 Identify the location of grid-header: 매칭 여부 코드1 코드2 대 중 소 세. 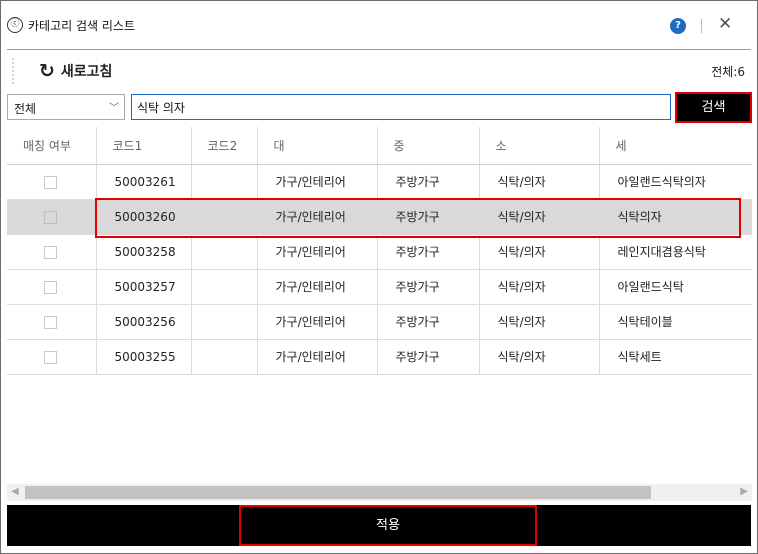
(379, 146).